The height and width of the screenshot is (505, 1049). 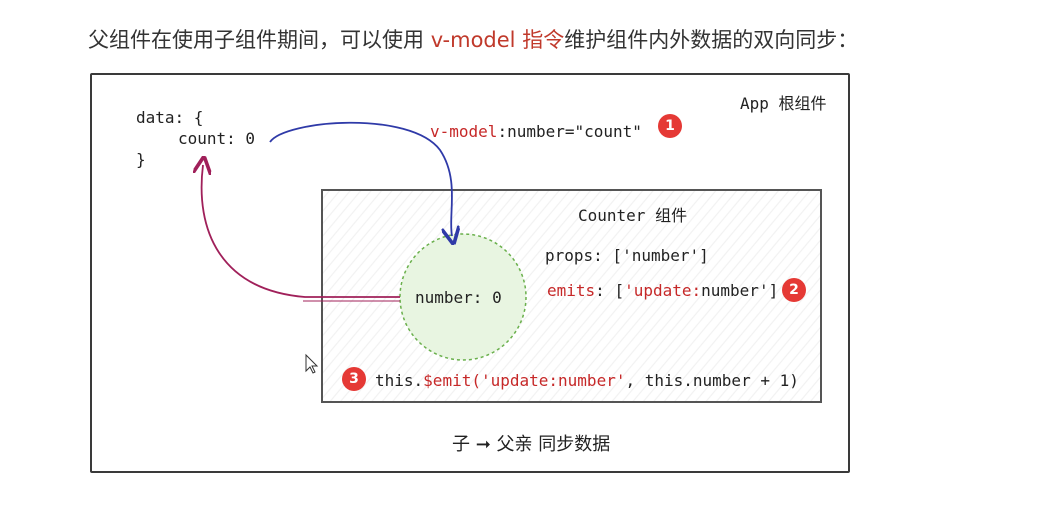 What do you see at coordinates (553, 380) in the screenshot?
I see `emit-event: 'update:number'` at bounding box center [553, 380].